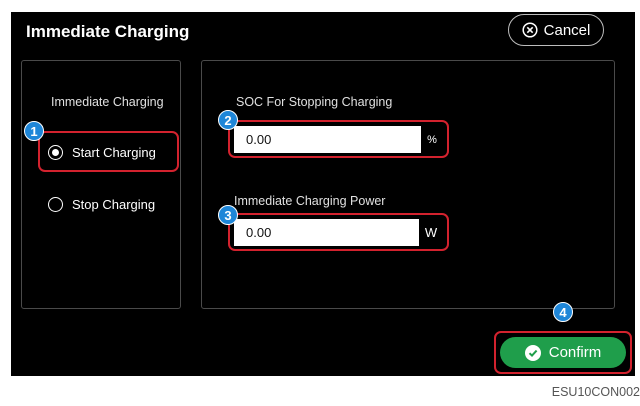 The height and width of the screenshot is (406, 640). I want to click on confirm-button: Confirm, so click(563, 352).